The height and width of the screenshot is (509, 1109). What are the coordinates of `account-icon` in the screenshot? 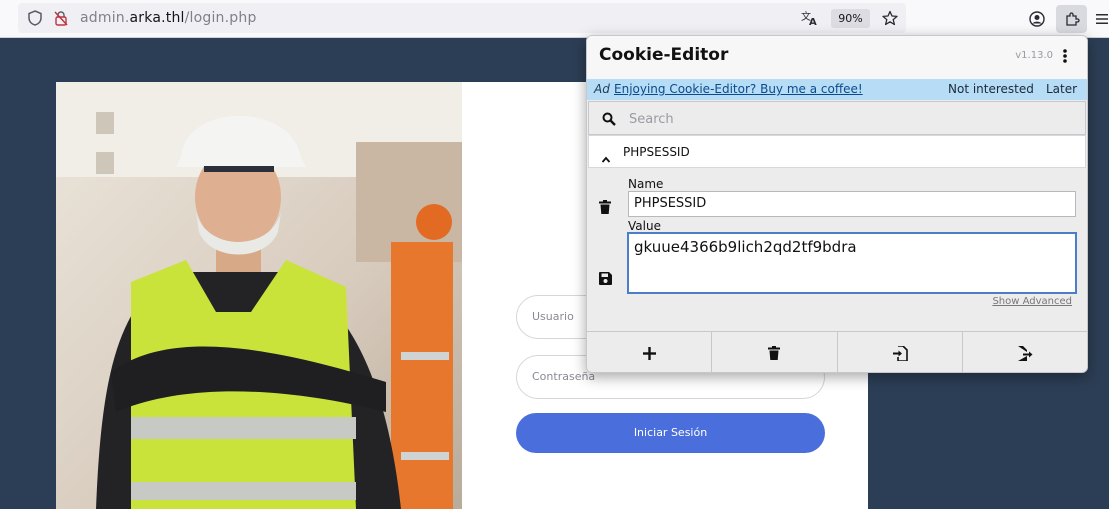 It's located at (1037, 19).